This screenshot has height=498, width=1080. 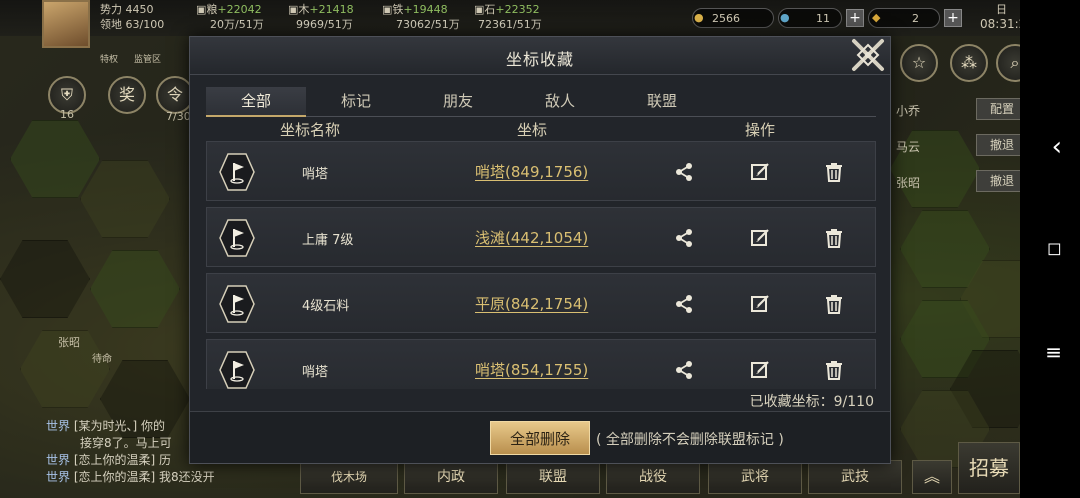 What do you see at coordinates (1001, 9) in the screenshot?
I see `day-label: 日` at bounding box center [1001, 9].